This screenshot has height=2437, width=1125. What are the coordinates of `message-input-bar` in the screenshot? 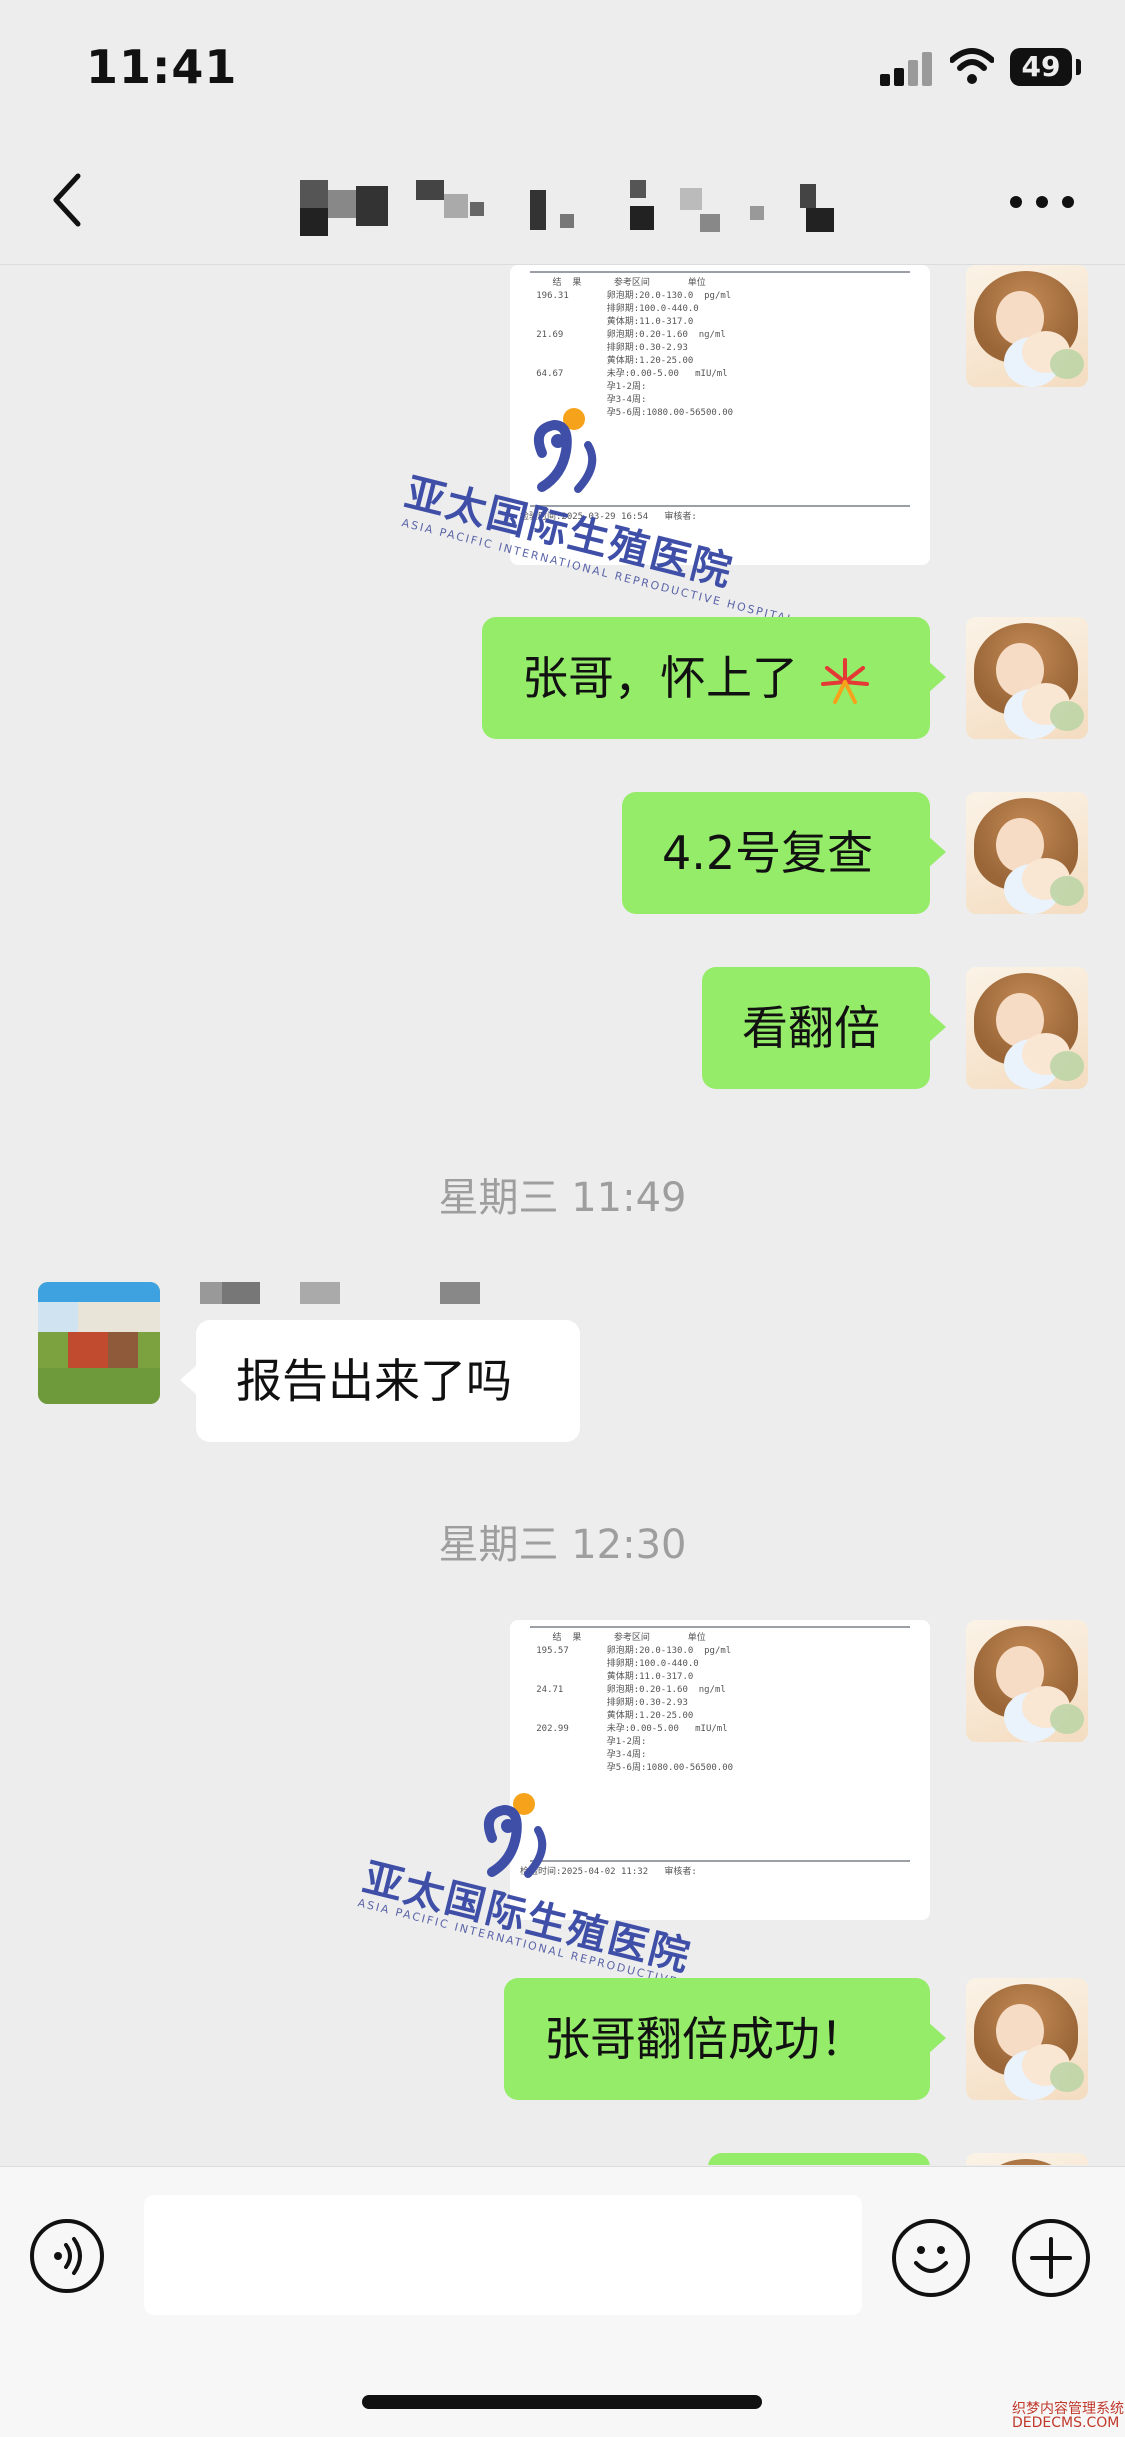 It's located at (562, 2301).